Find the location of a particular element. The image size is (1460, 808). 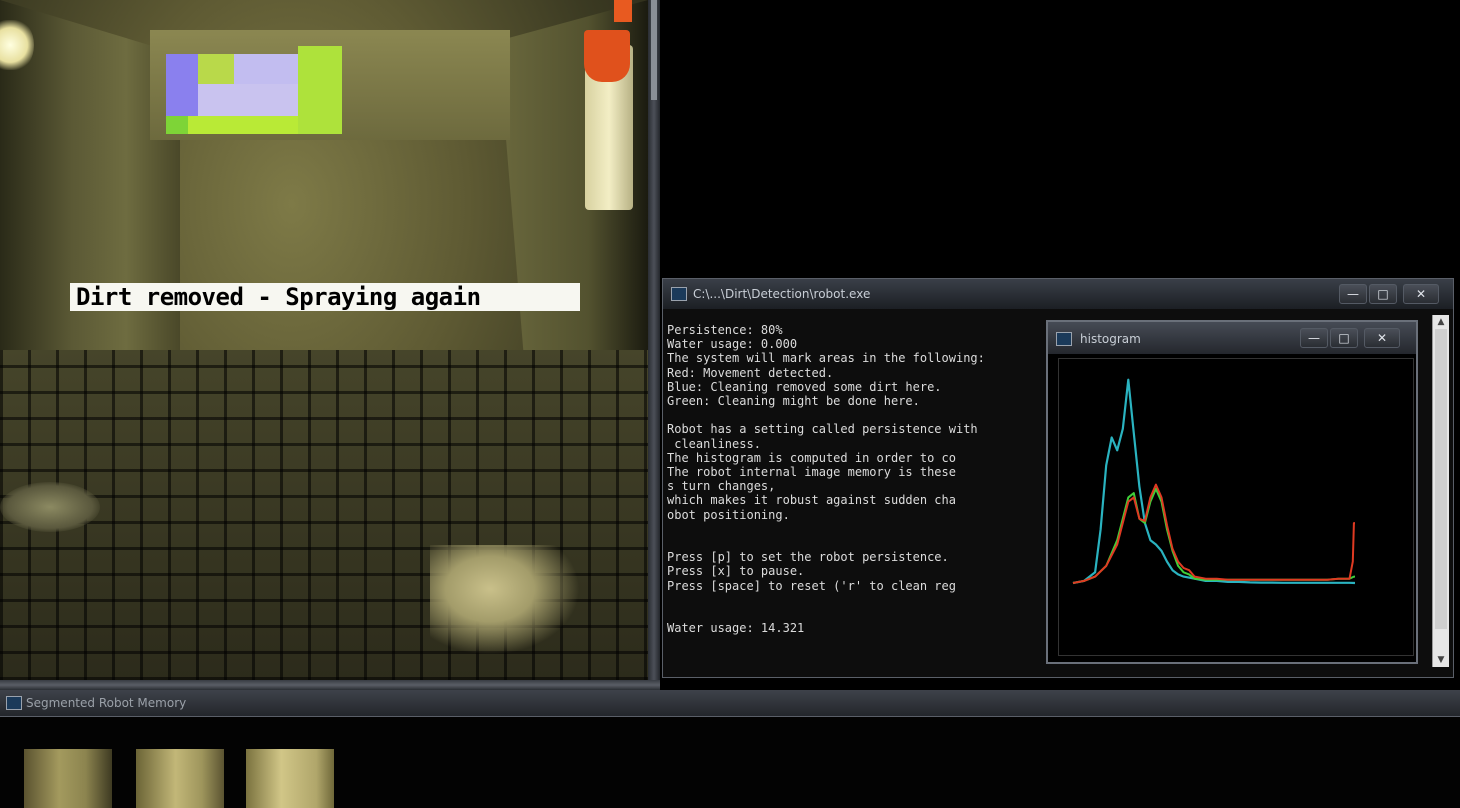

console-line: Green: Cleaning might be done here. is located at coordinates (793, 401).